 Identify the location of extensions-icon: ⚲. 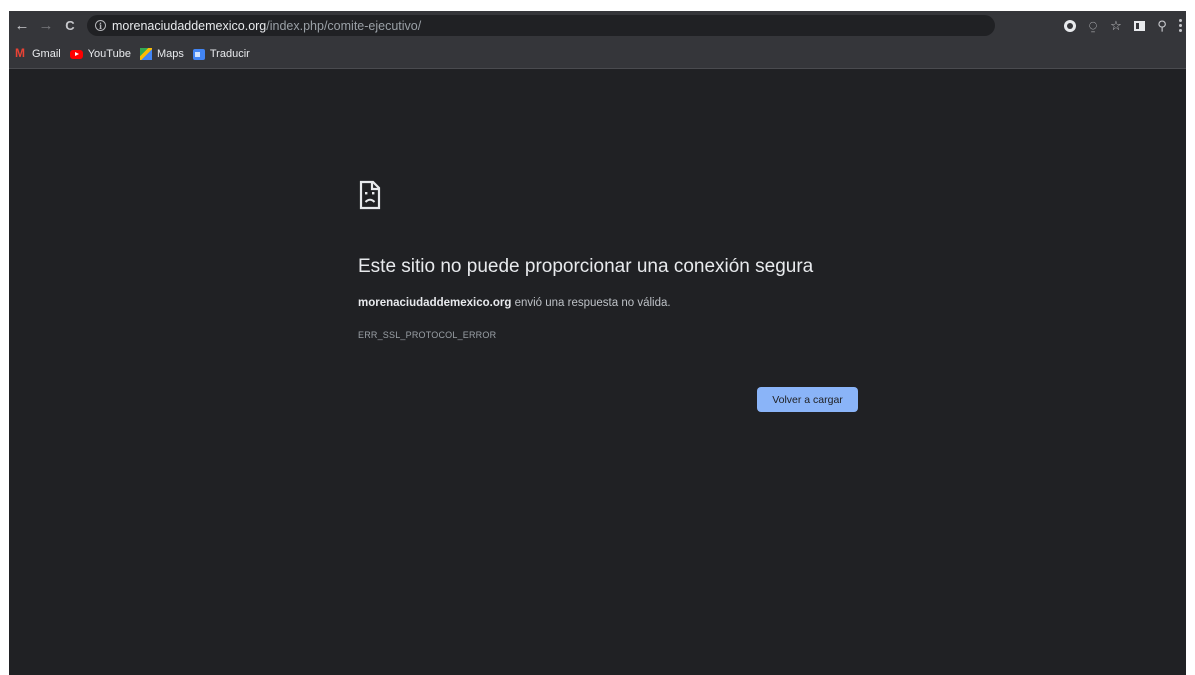
(1162, 26).